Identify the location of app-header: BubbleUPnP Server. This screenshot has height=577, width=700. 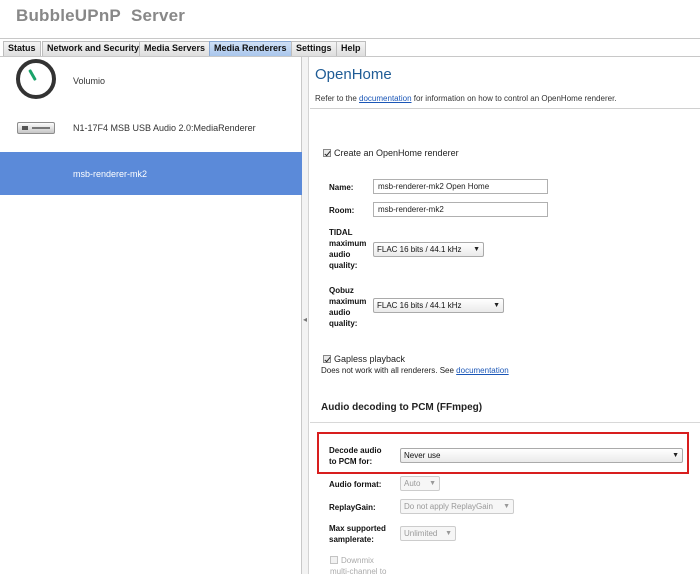
(350, 20).